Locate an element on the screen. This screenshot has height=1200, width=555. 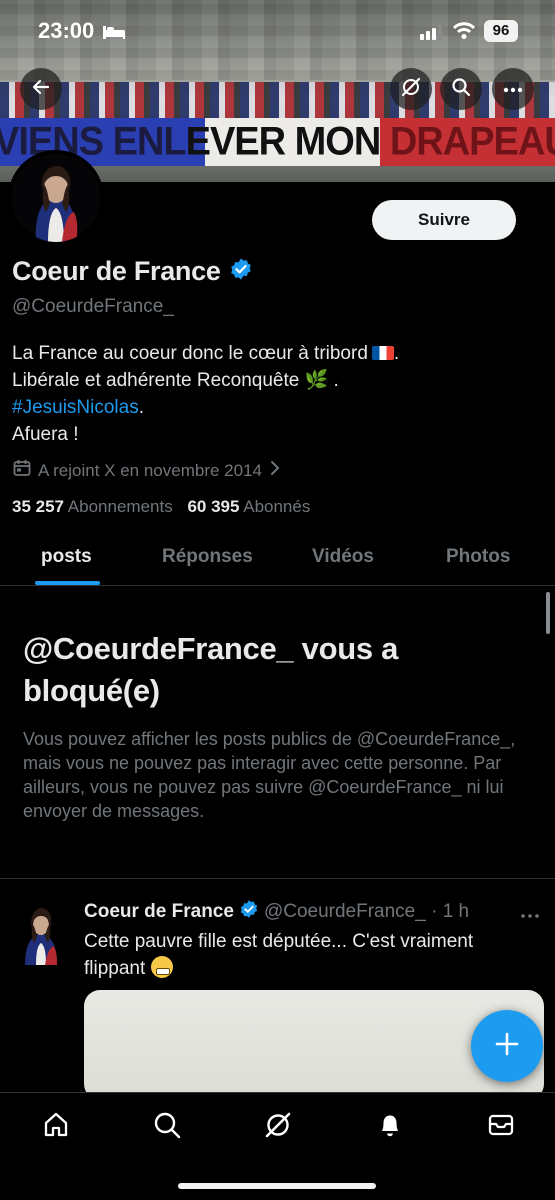
home-indicator is located at coordinates (277, 1186).